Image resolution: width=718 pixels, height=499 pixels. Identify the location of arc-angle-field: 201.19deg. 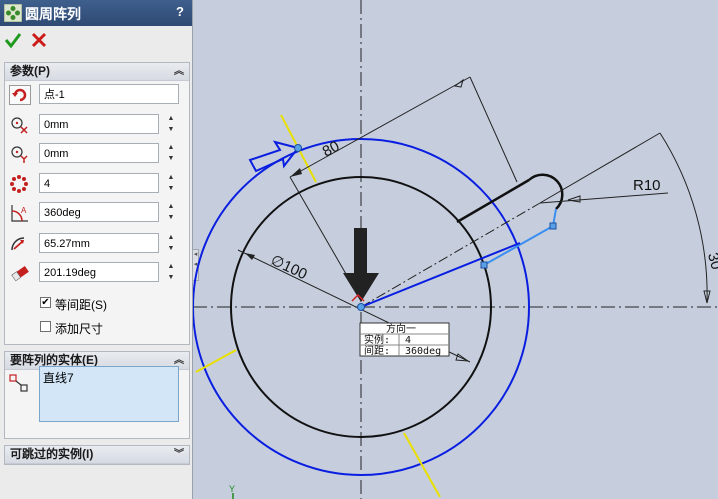
(99, 272).